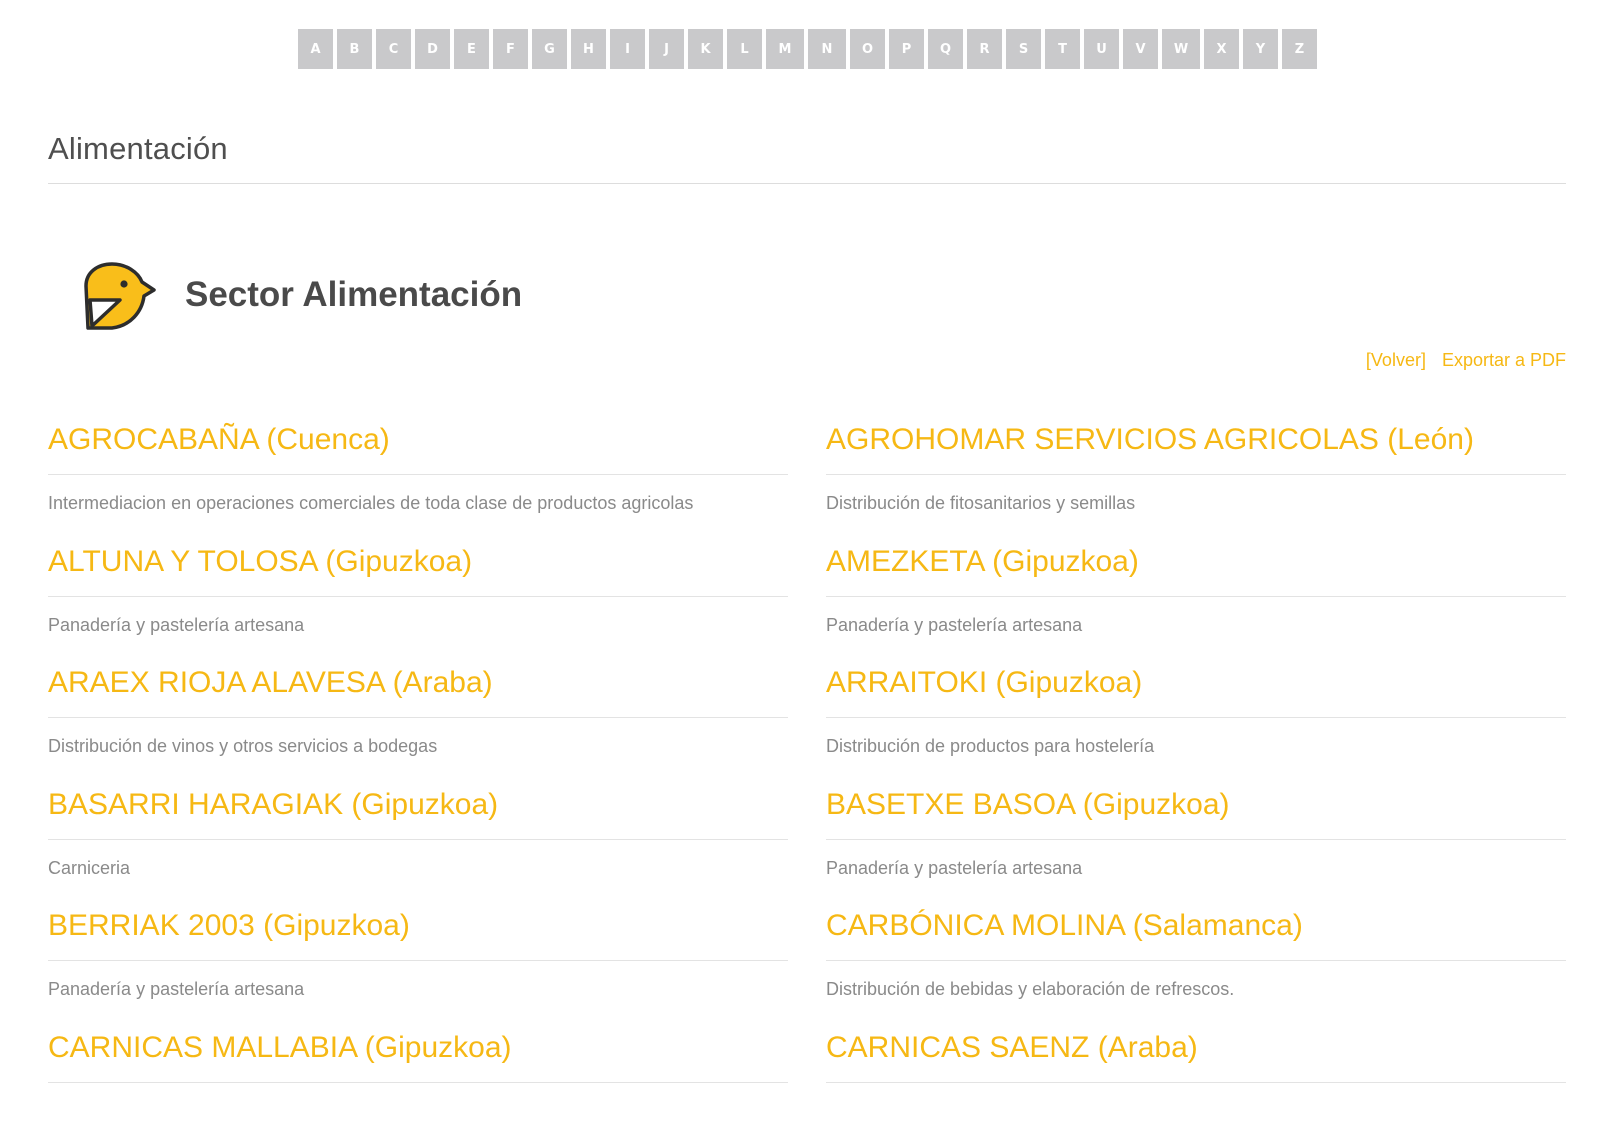 The height and width of the screenshot is (1147, 1615). I want to click on alphabet-letter-t: T, so click(1062, 49).